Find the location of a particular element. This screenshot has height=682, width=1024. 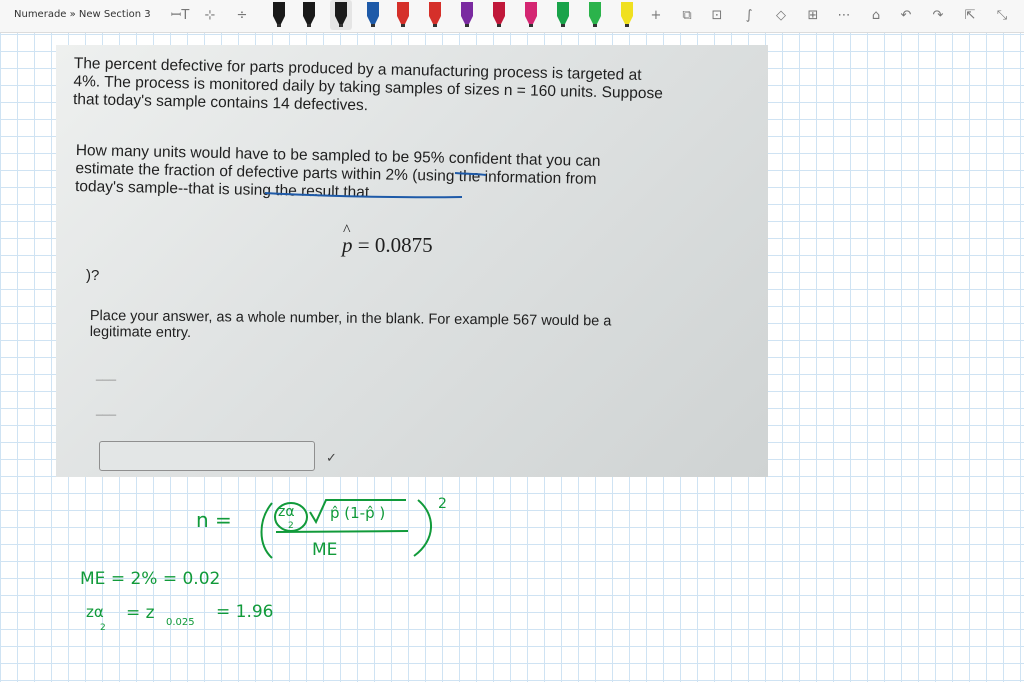

formula-lhs: n = is located at coordinates (214, 520).